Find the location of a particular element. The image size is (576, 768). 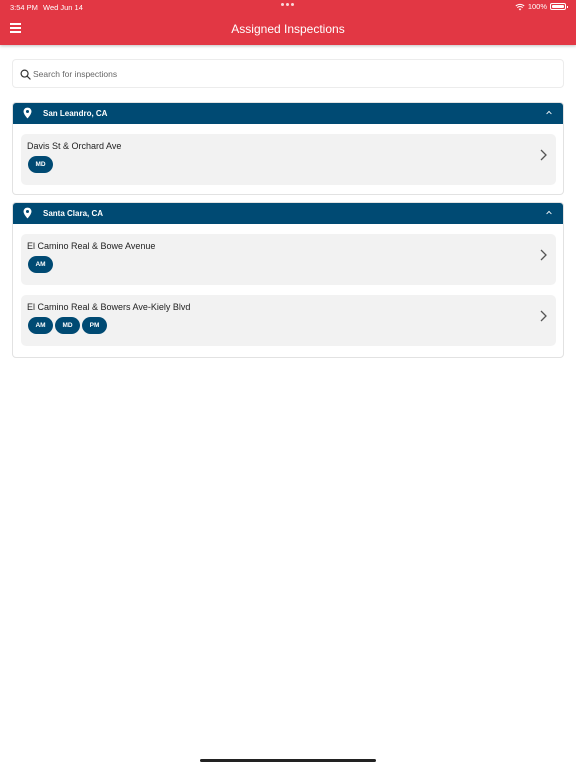

period-badges: AM MD PM is located at coordinates (67, 325).